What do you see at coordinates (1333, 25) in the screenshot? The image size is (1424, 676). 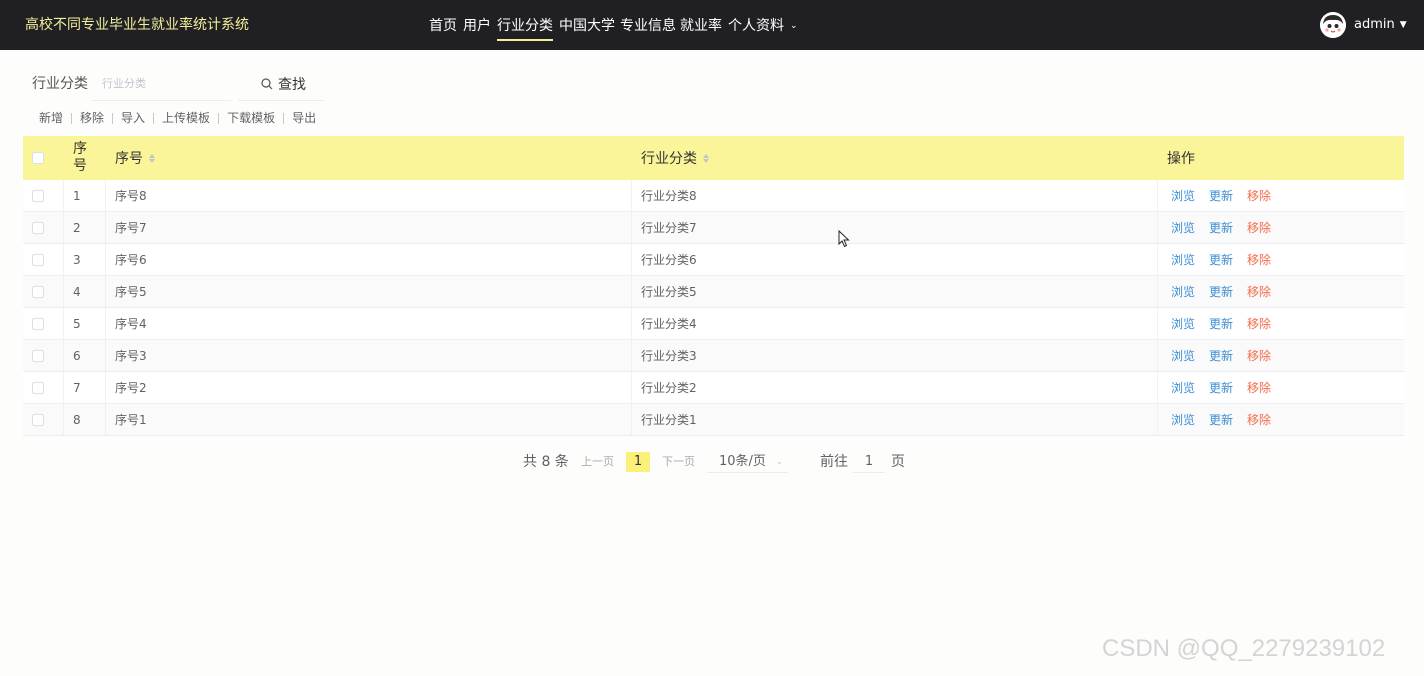 I see `avatar-cartoon-icon` at bounding box center [1333, 25].